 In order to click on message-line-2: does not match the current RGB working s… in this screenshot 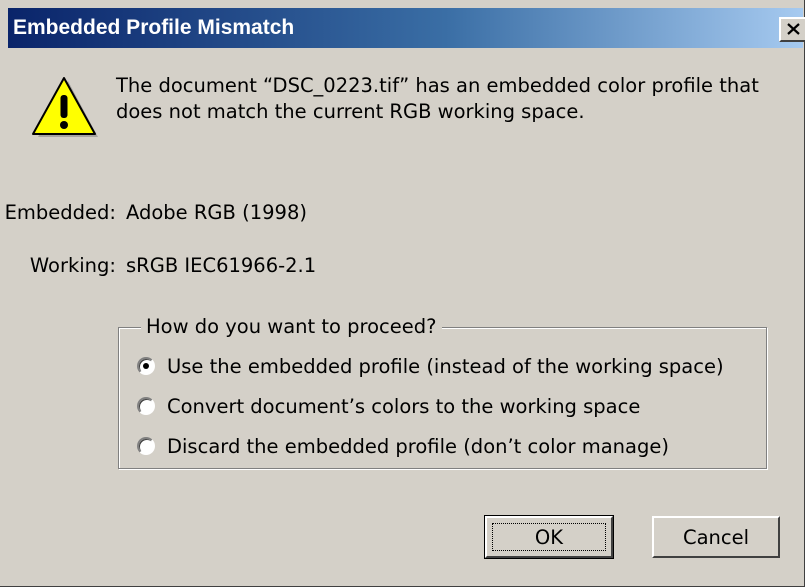, I will do `click(350, 111)`.